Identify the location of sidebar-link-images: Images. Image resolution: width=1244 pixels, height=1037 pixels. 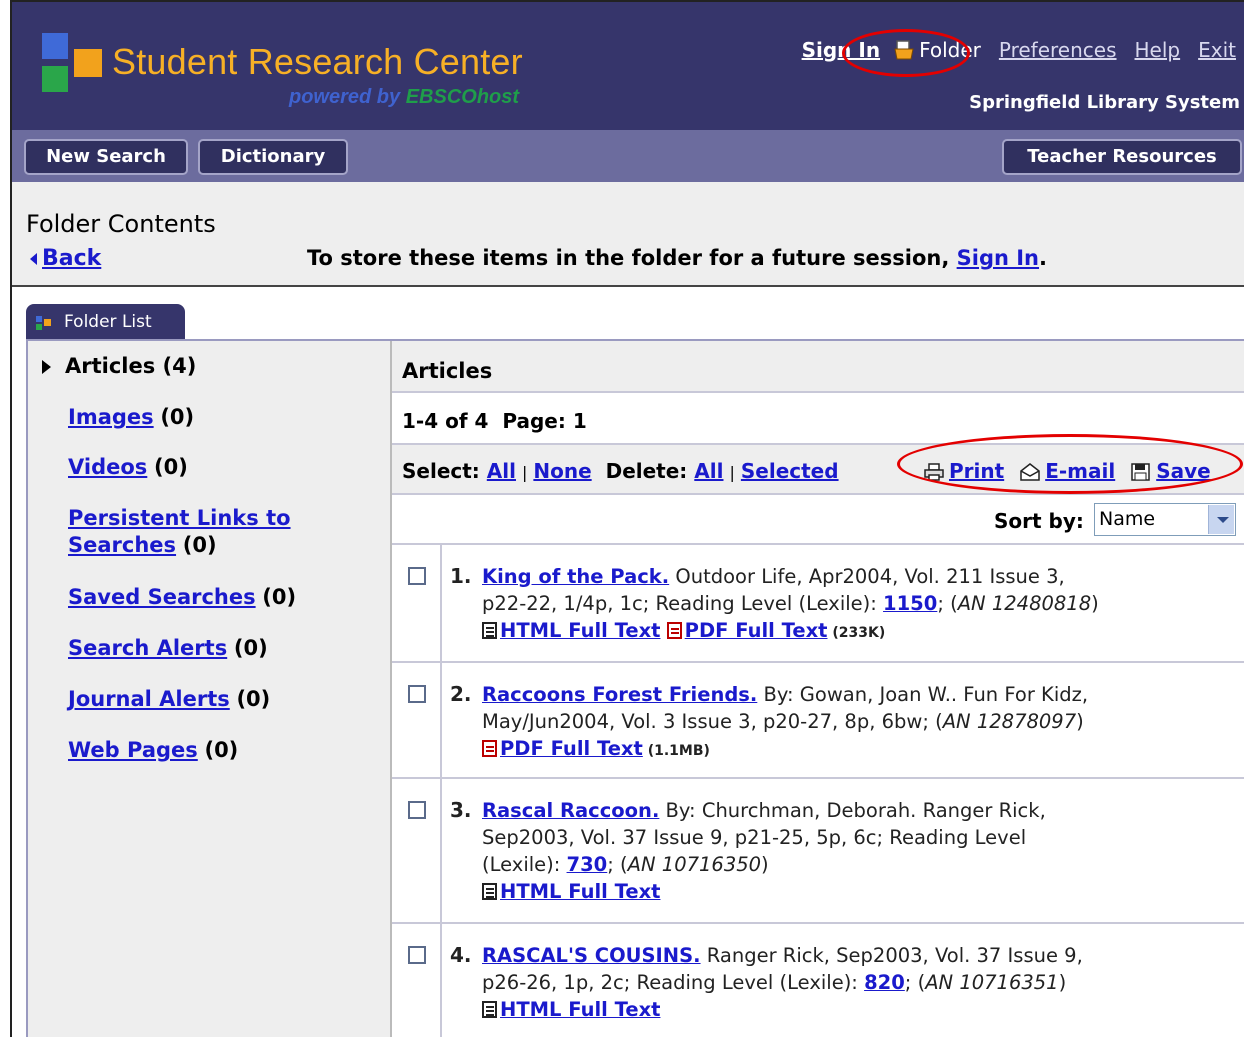
(111, 417).